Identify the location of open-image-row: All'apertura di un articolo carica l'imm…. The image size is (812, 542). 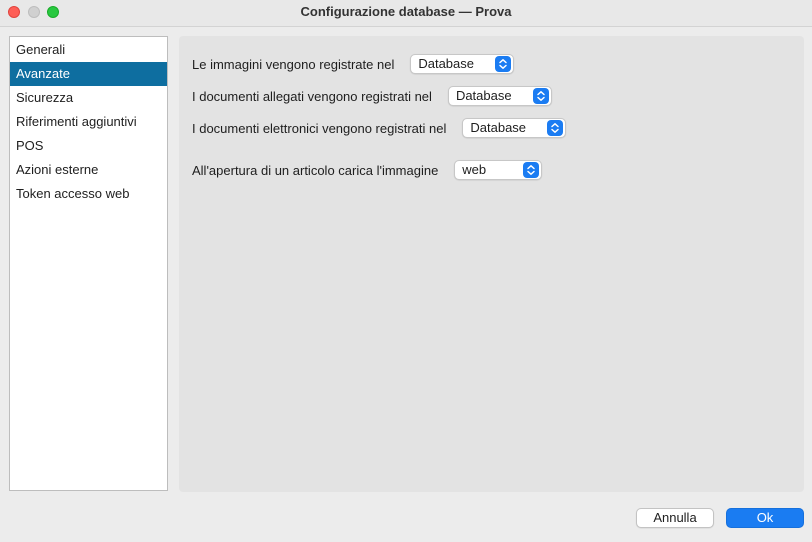
(367, 170).